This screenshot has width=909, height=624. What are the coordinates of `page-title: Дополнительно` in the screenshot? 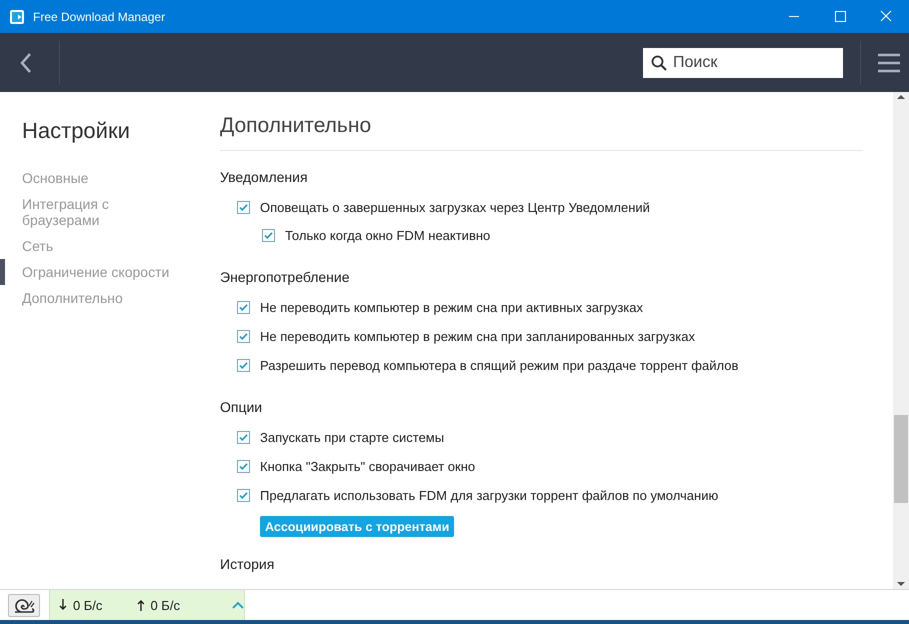 It's located at (541, 132).